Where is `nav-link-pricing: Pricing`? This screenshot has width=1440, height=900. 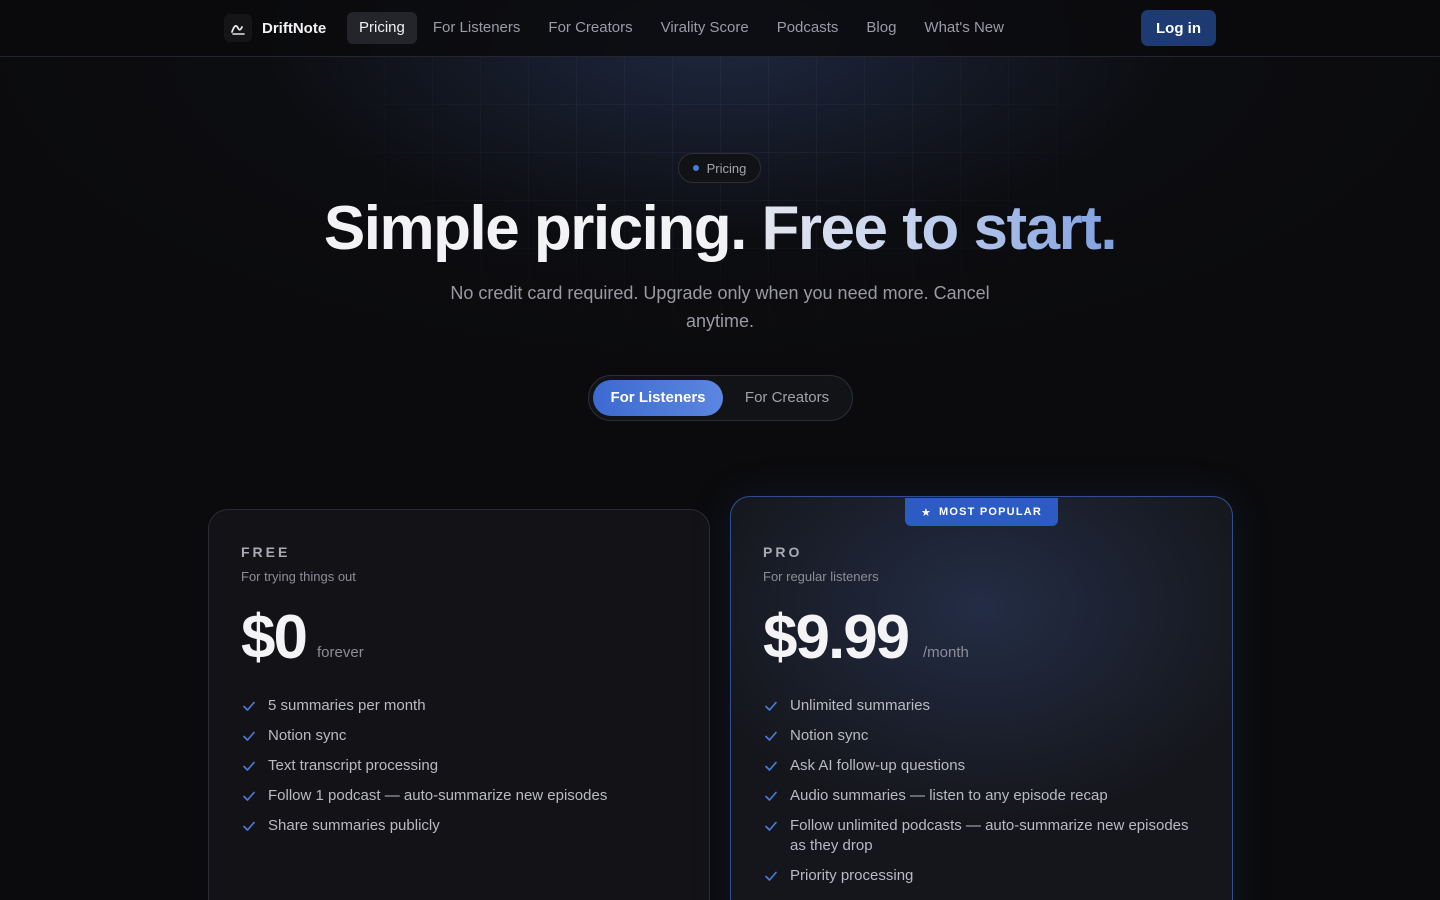
nav-link-pricing: Pricing is located at coordinates (382, 28).